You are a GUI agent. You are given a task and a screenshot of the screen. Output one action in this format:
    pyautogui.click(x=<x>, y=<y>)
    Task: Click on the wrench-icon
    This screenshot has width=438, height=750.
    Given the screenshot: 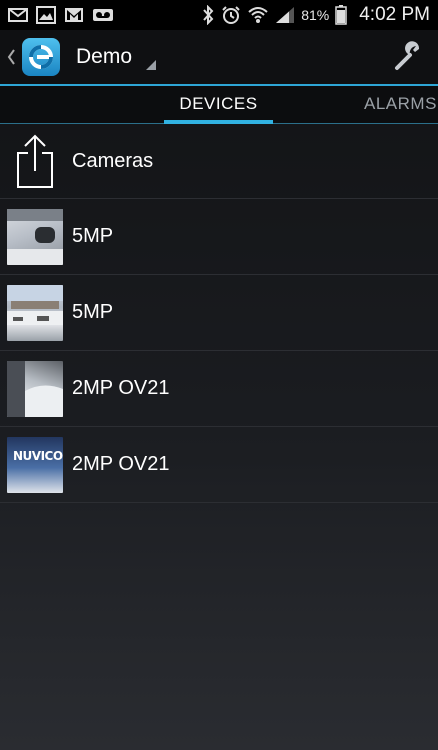 What is the action you would take?
    pyautogui.click(x=409, y=59)
    